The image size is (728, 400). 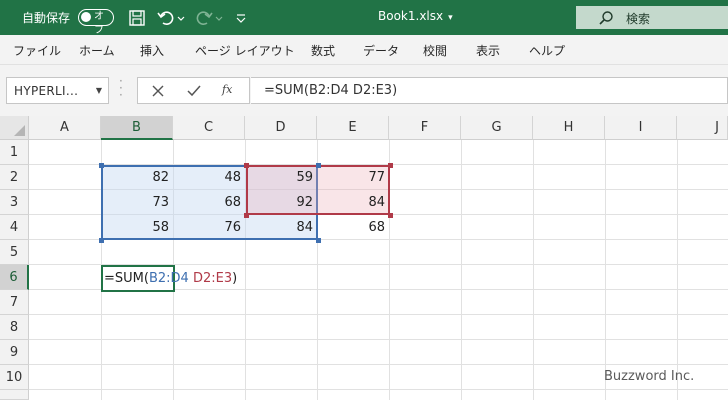 What do you see at coordinates (353, 128) in the screenshot?
I see `column-header-e: E` at bounding box center [353, 128].